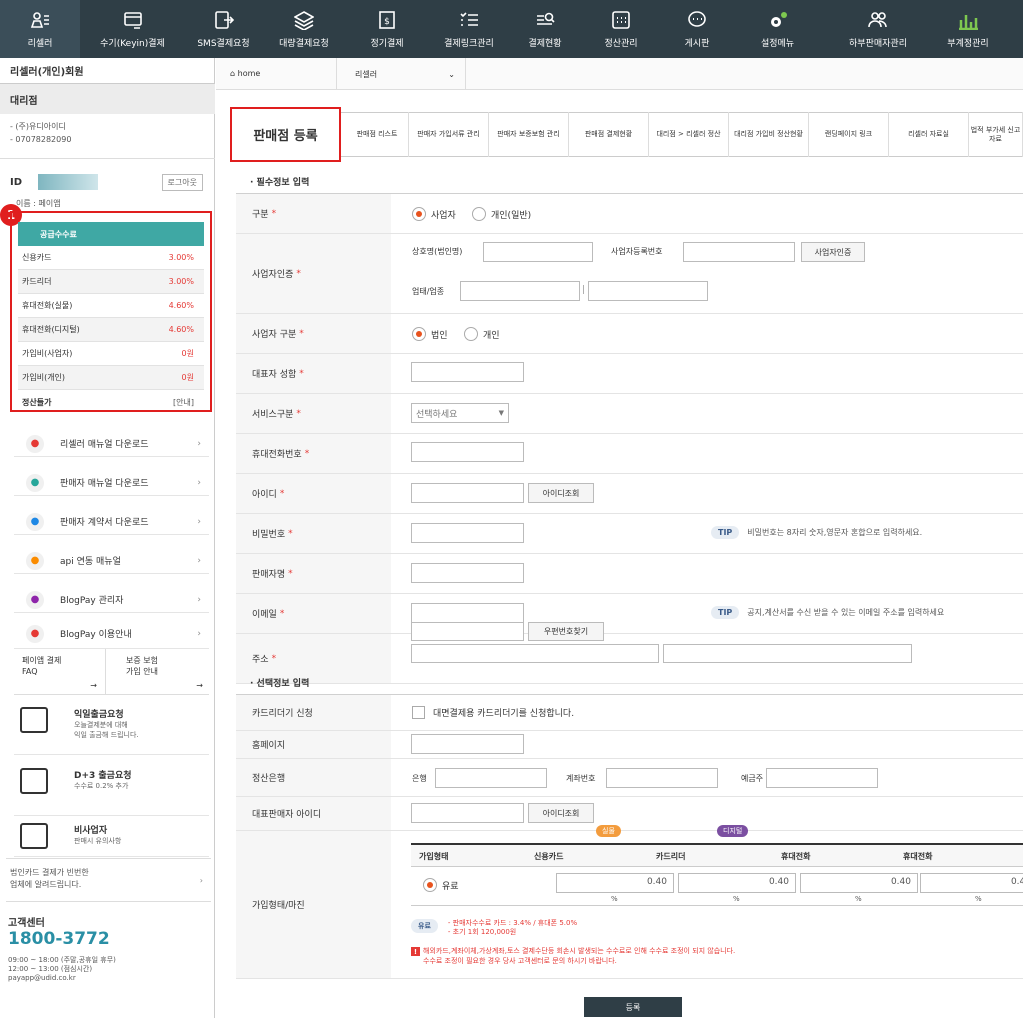 This screenshot has width=1023, height=1018. What do you see at coordinates (99, 715) in the screenshot?
I see `promo-title: 익일출금요청` at bounding box center [99, 715].